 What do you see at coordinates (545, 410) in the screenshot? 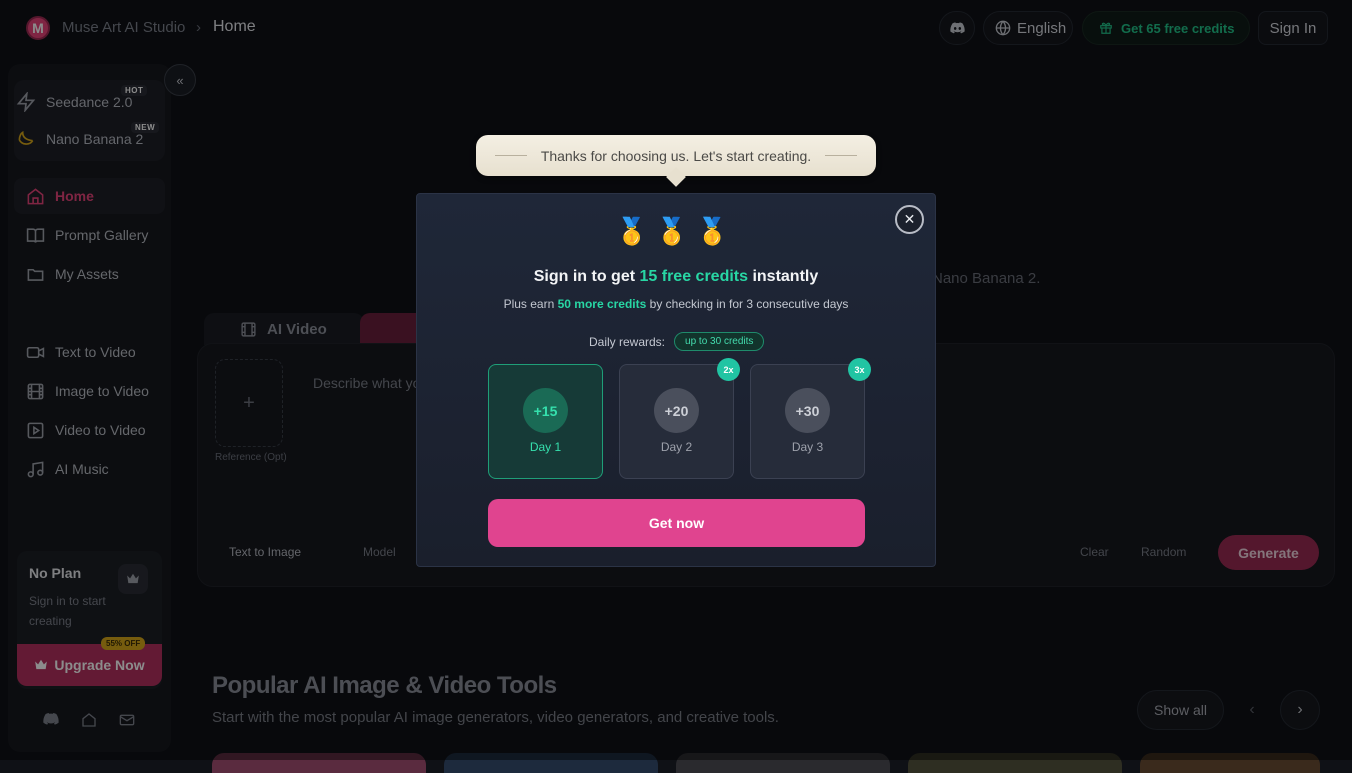
I see `reward-amount: +15` at bounding box center [545, 410].